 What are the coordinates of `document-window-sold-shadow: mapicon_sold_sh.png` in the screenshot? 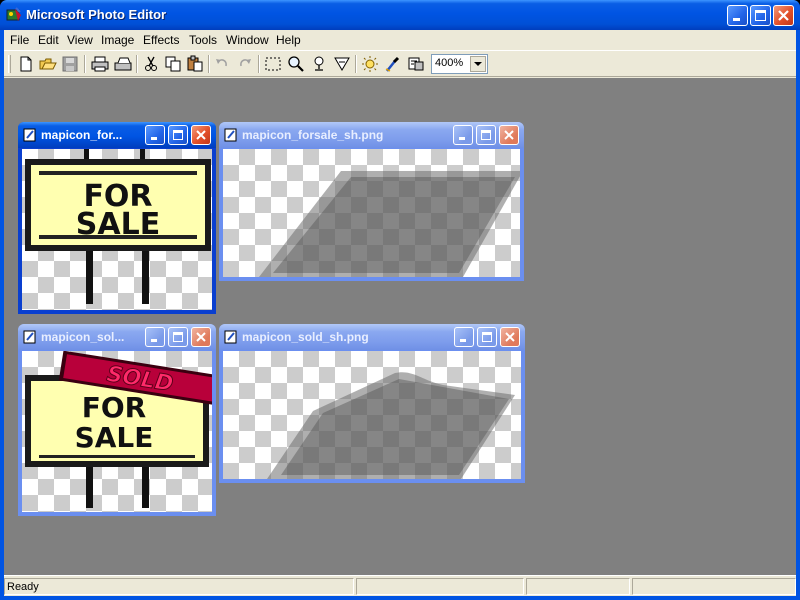 It's located at (372, 403).